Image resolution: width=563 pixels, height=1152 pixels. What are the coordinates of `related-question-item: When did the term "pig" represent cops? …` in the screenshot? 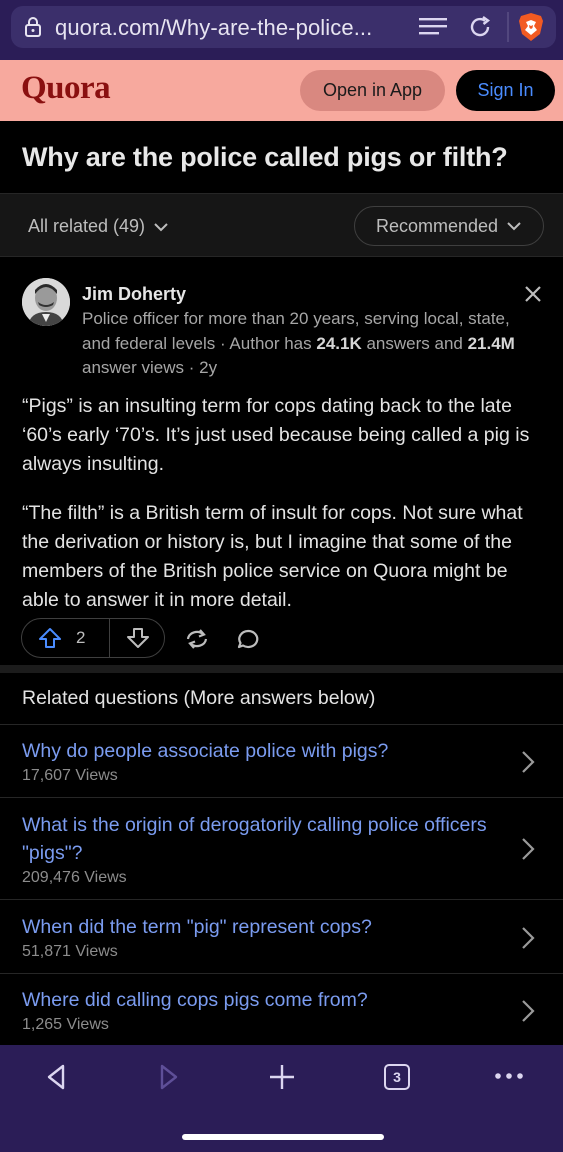 It's located at (281, 936).